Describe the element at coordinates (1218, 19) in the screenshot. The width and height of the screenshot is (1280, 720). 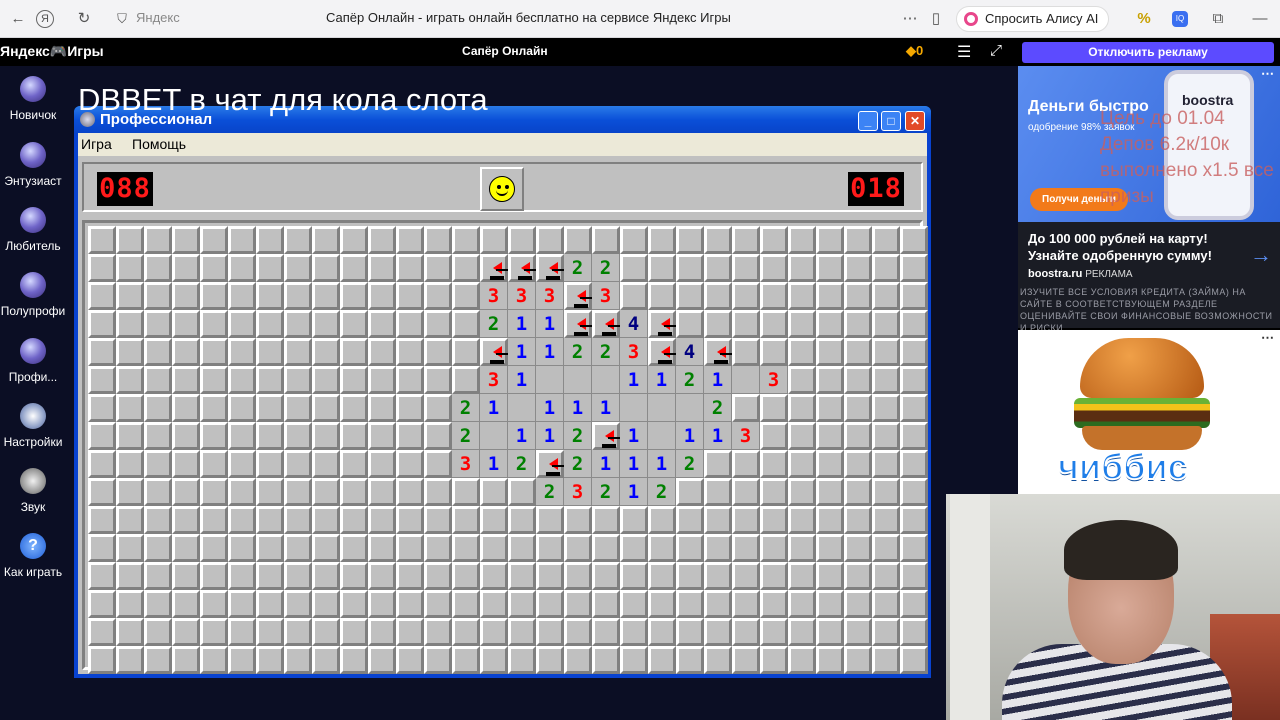
I see `extensions-icon: ⧉` at that location.